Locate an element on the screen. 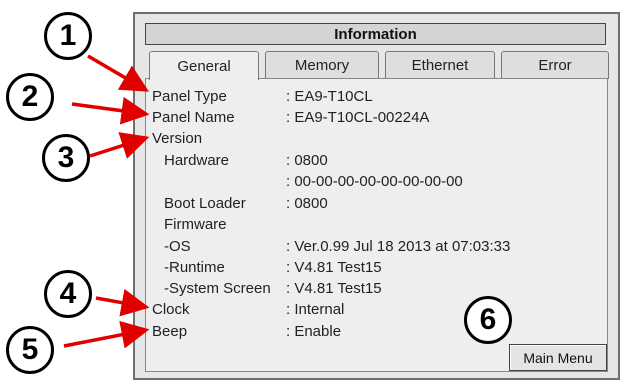  callout-arrows is located at coordinates (106, 201).